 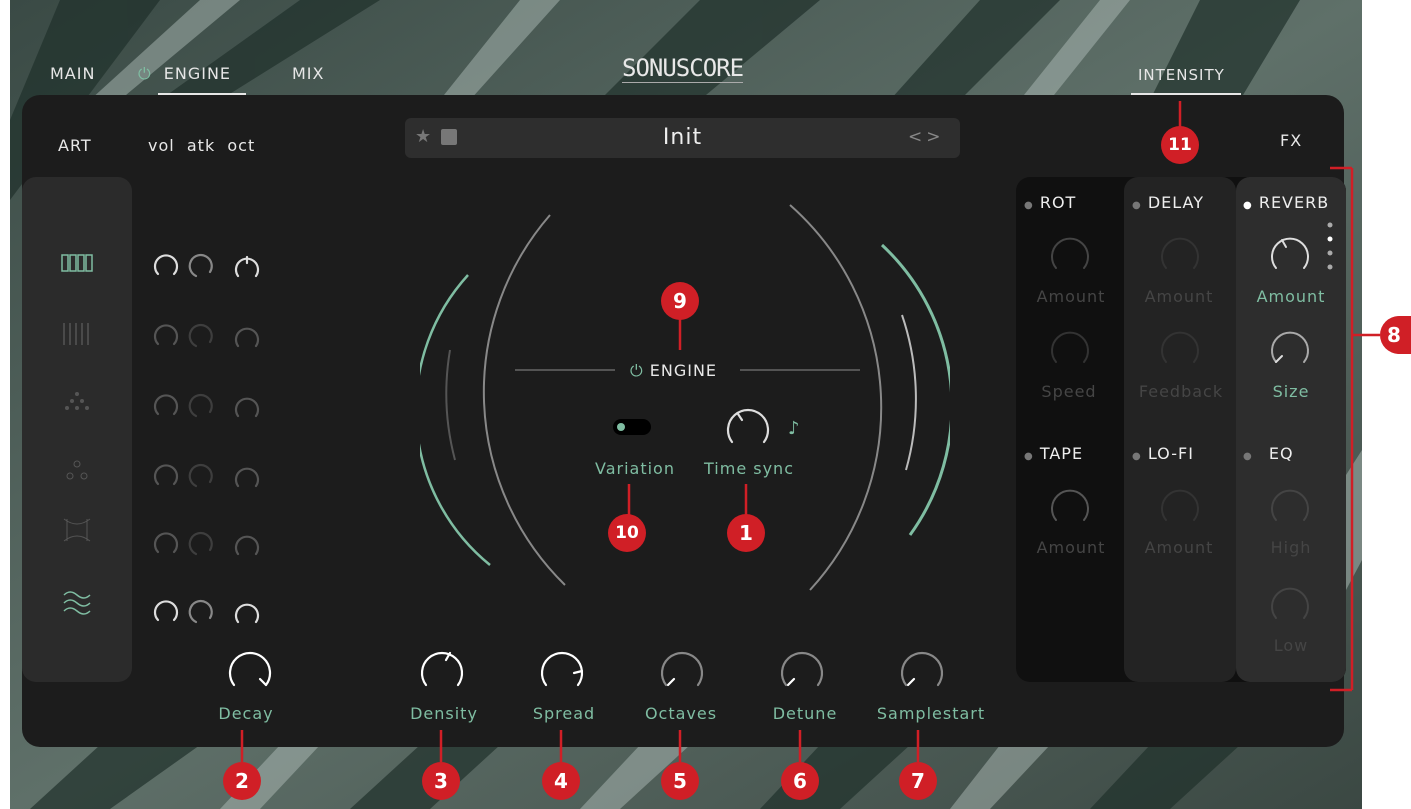 I want to click on callout-badge-3: 3, so click(x=441, y=781).